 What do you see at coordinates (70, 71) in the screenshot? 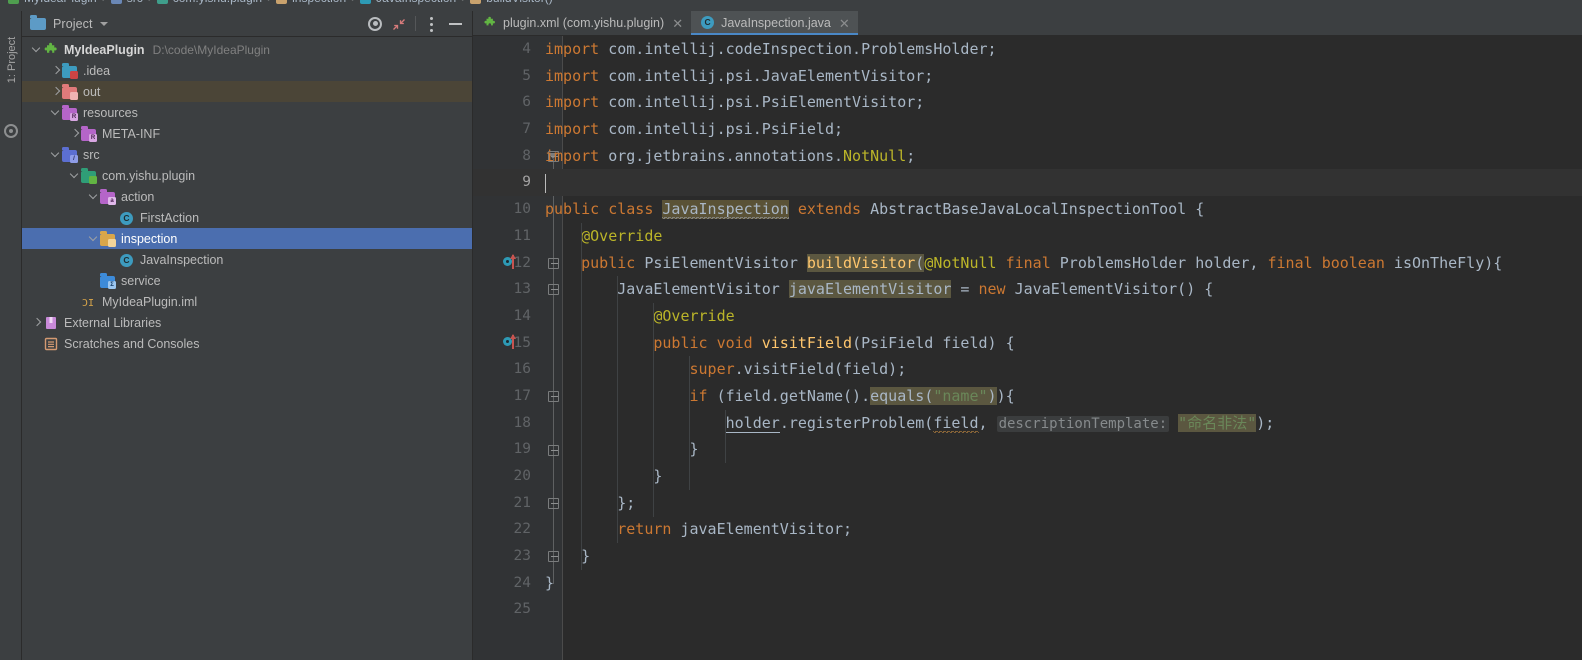
I see `folder-idea-icon` at bounding box center [70, 71].